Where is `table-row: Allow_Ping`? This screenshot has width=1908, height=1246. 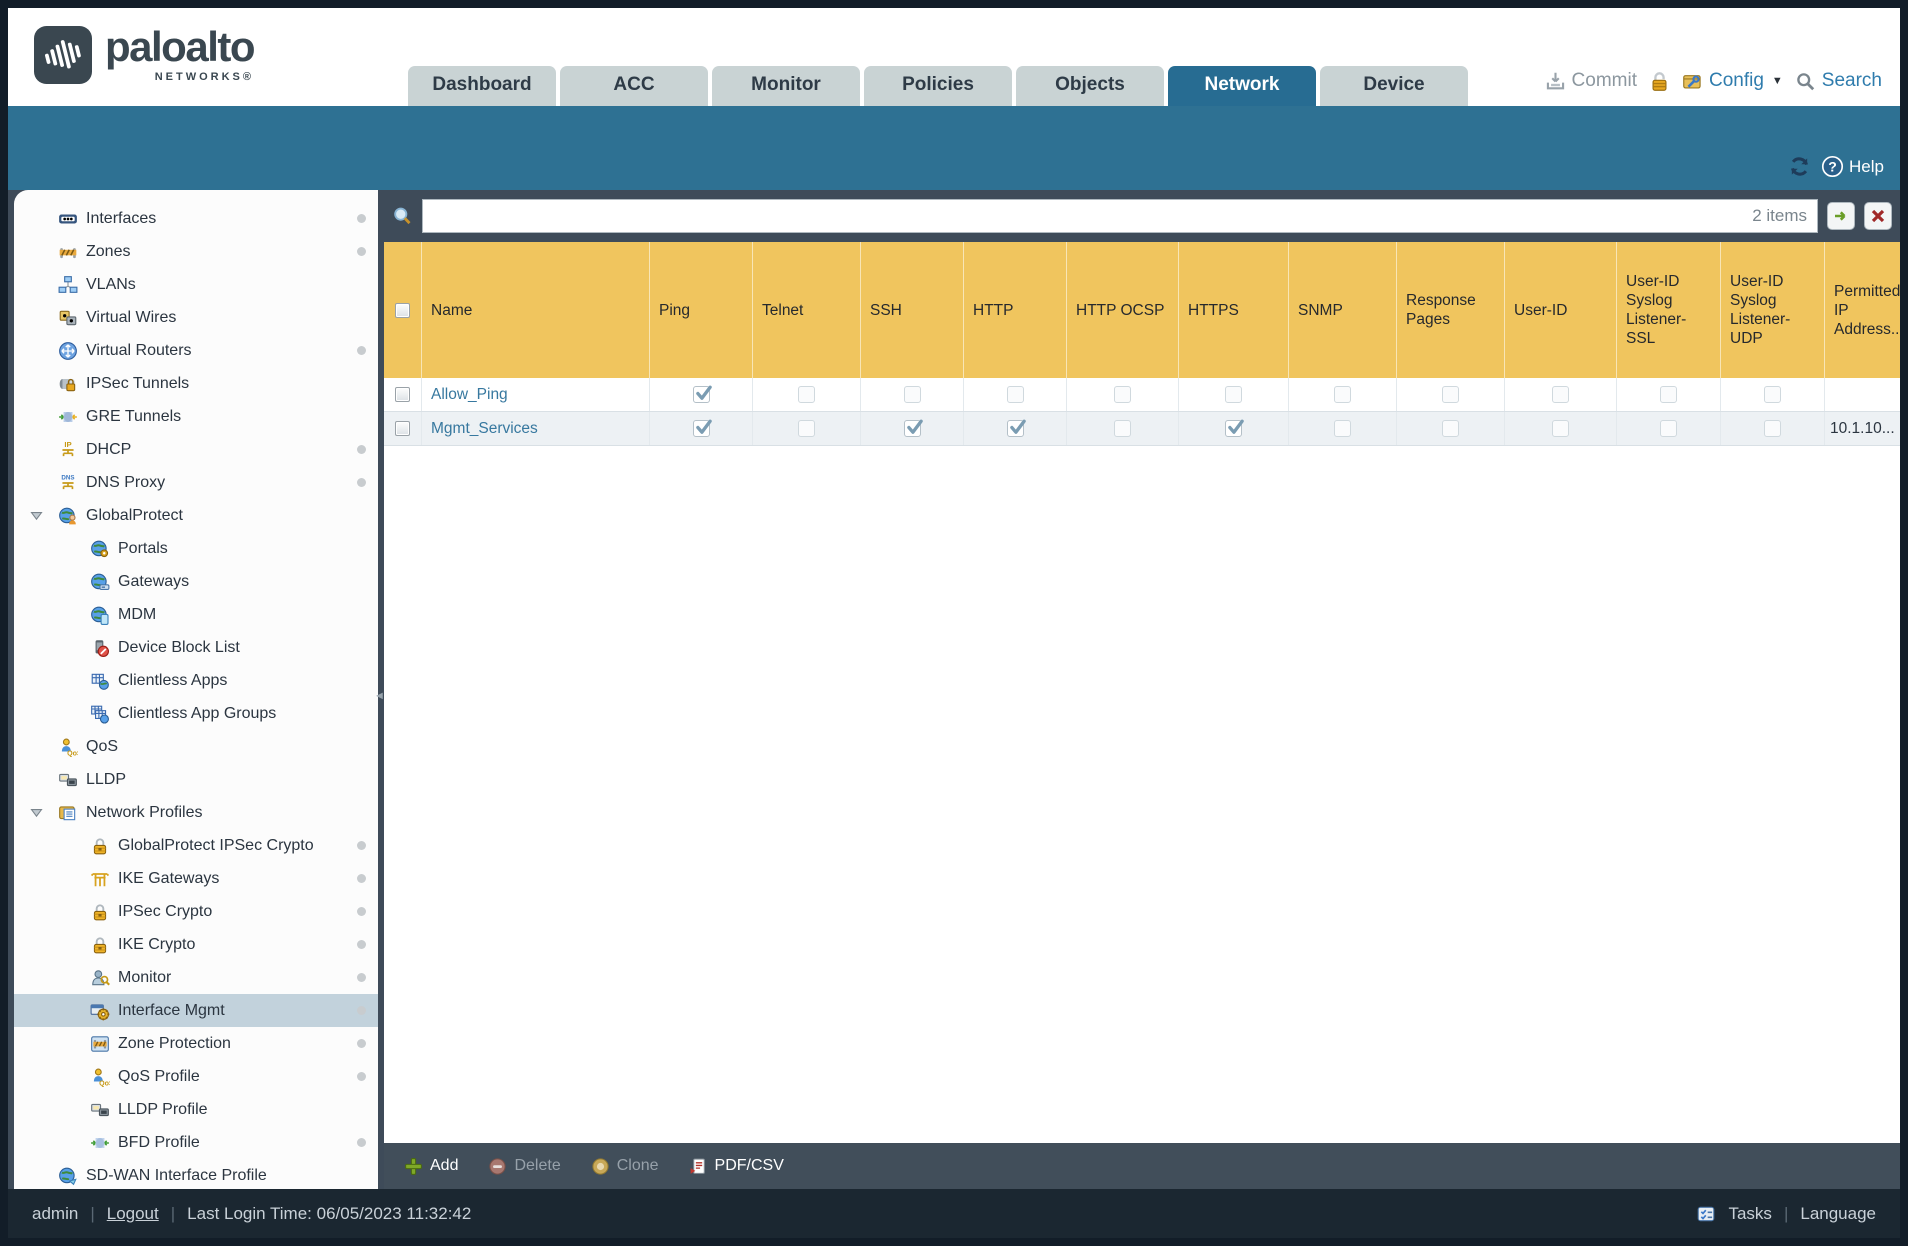
table-row: Allow_Ping is located at coordinates (1142, 395).